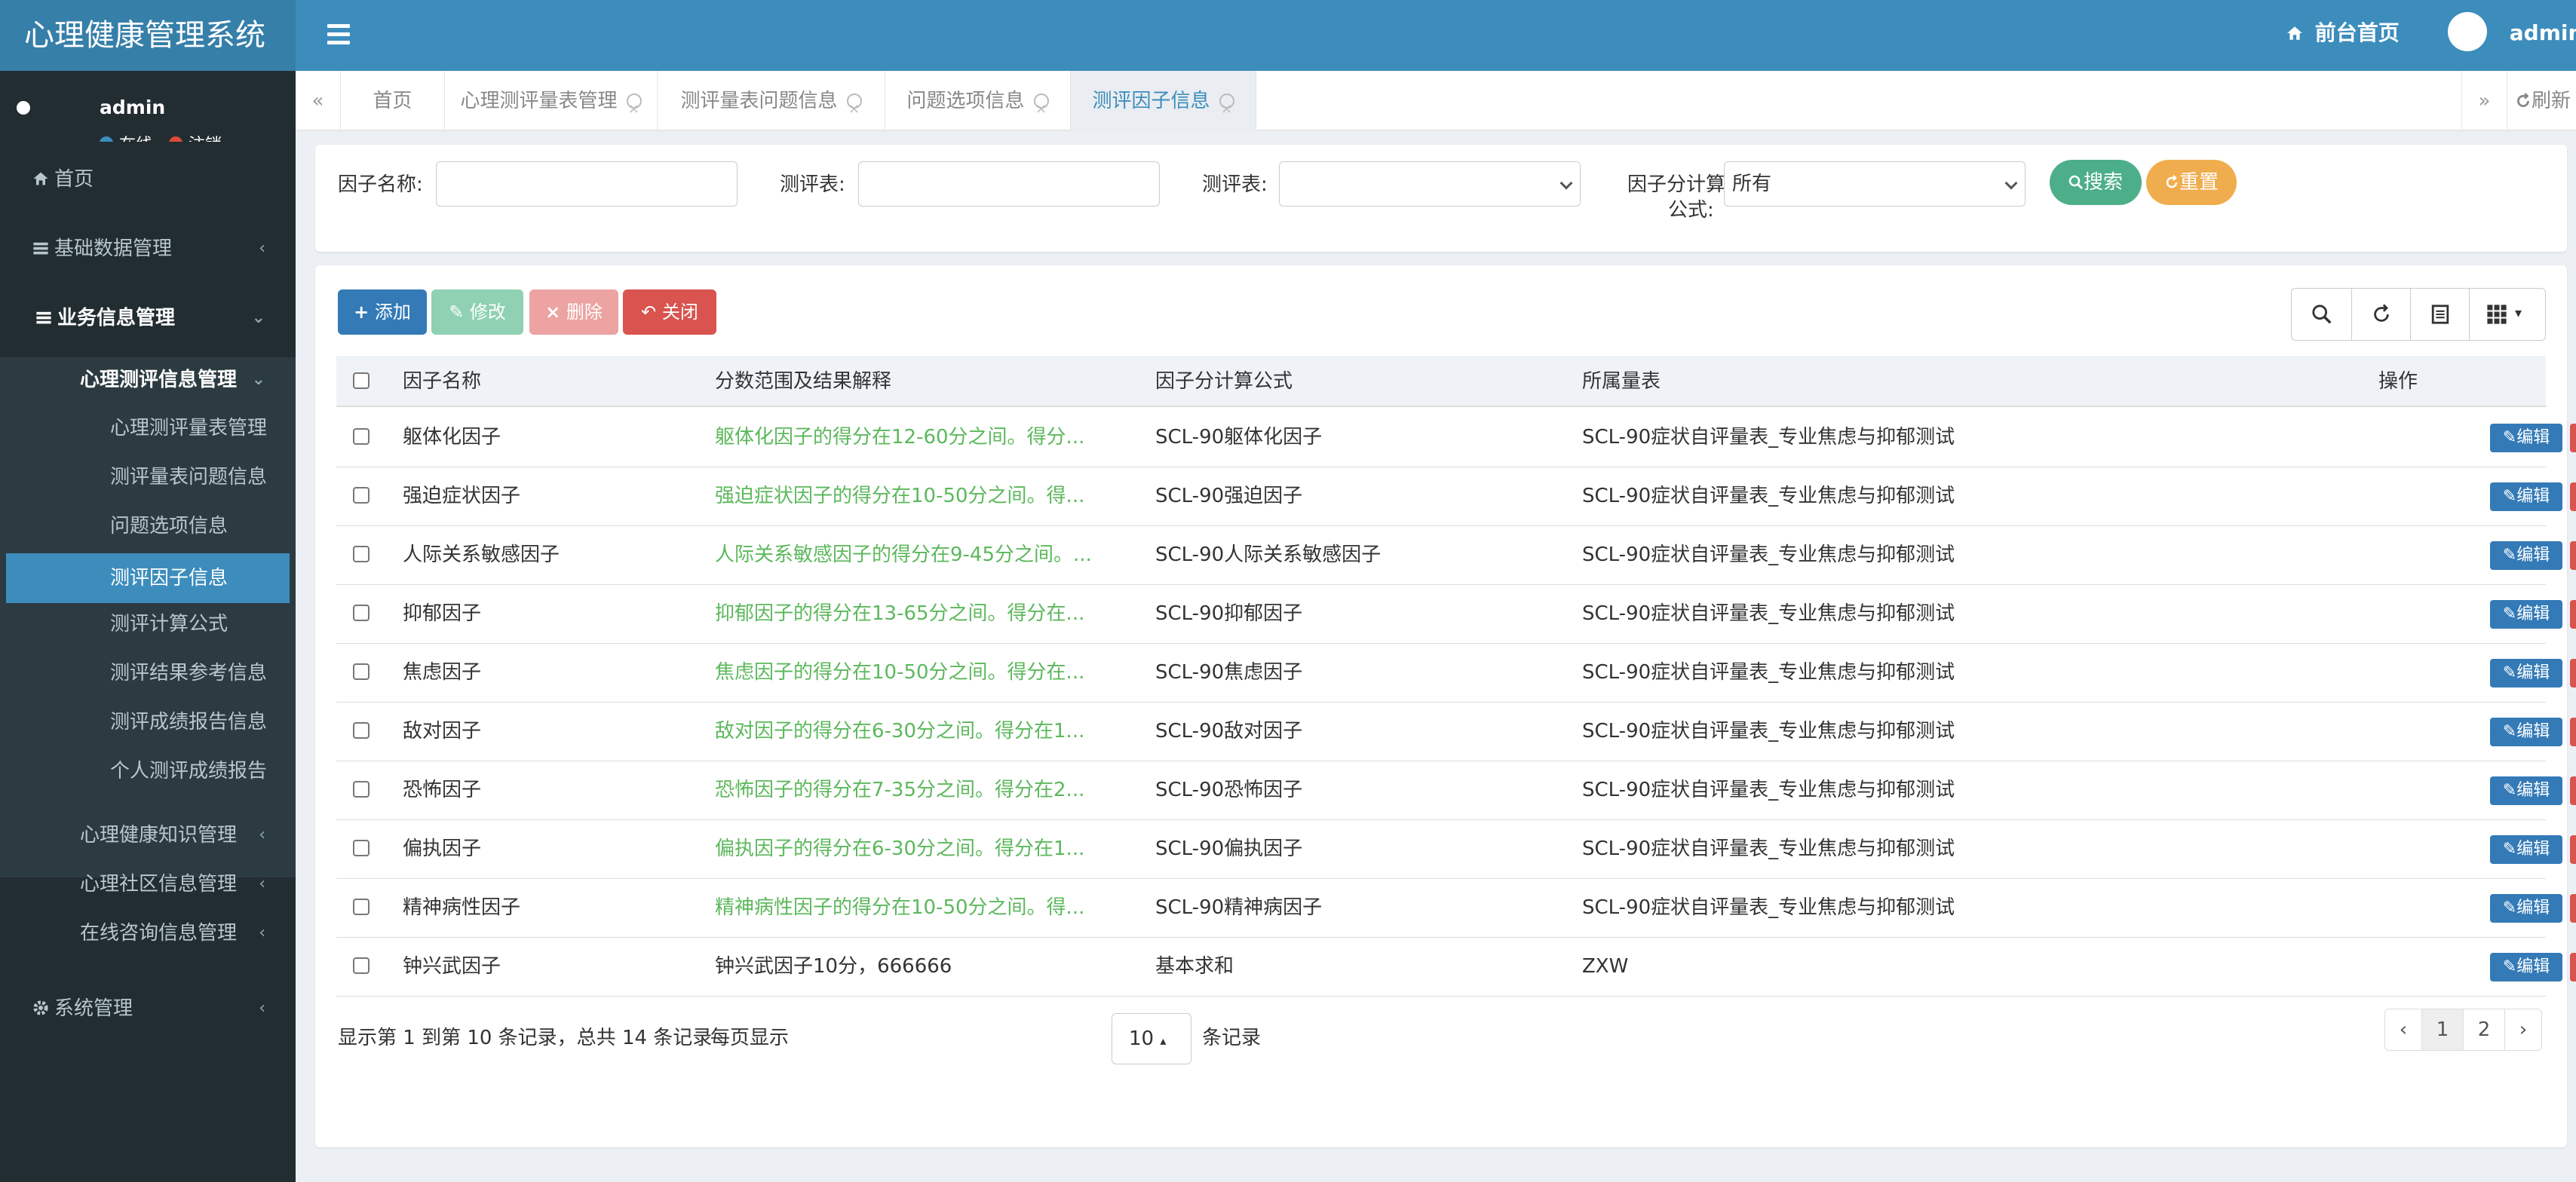  I want to click on table-tools: ▾, so click(2418, 315).